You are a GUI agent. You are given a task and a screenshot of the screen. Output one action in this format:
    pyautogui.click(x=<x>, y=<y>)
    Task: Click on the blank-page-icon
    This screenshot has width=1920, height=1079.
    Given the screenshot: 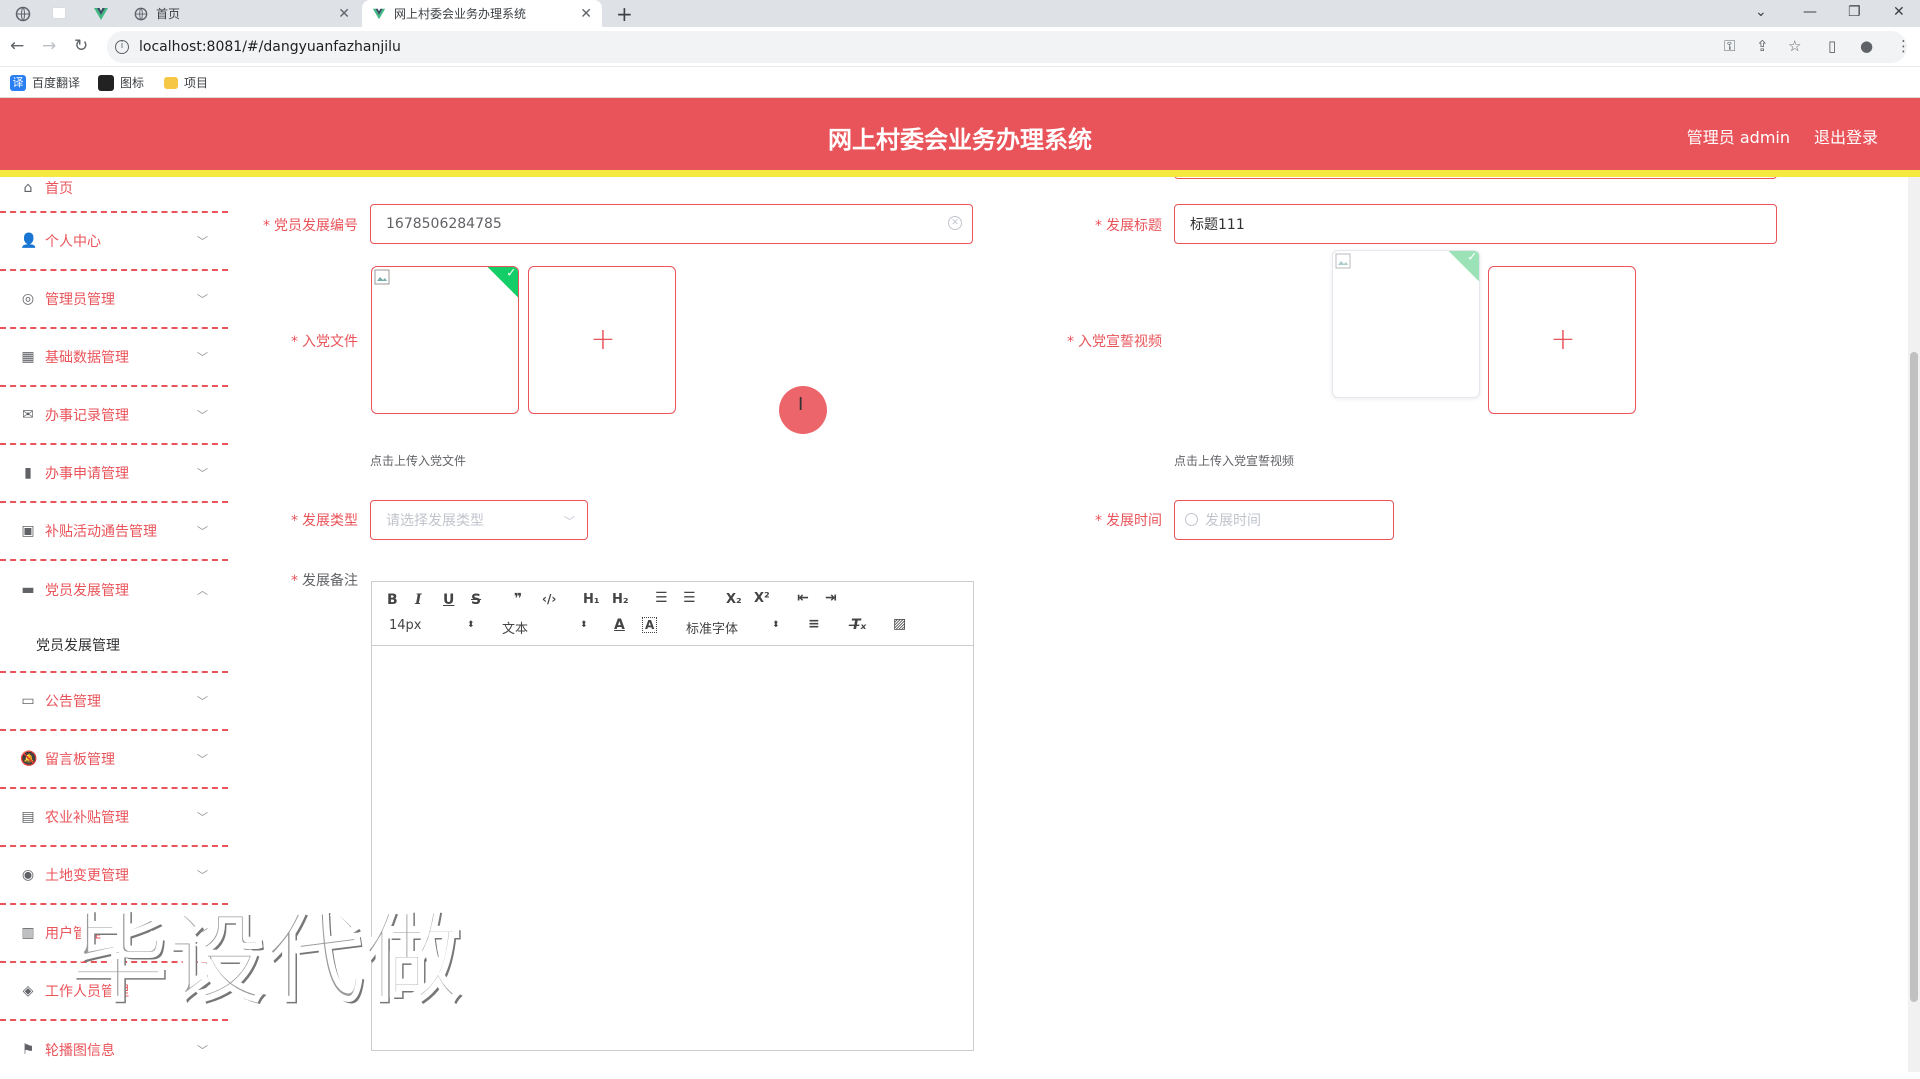 What is the action you would take?
    pyautogui.click(x=59, y=13)
    